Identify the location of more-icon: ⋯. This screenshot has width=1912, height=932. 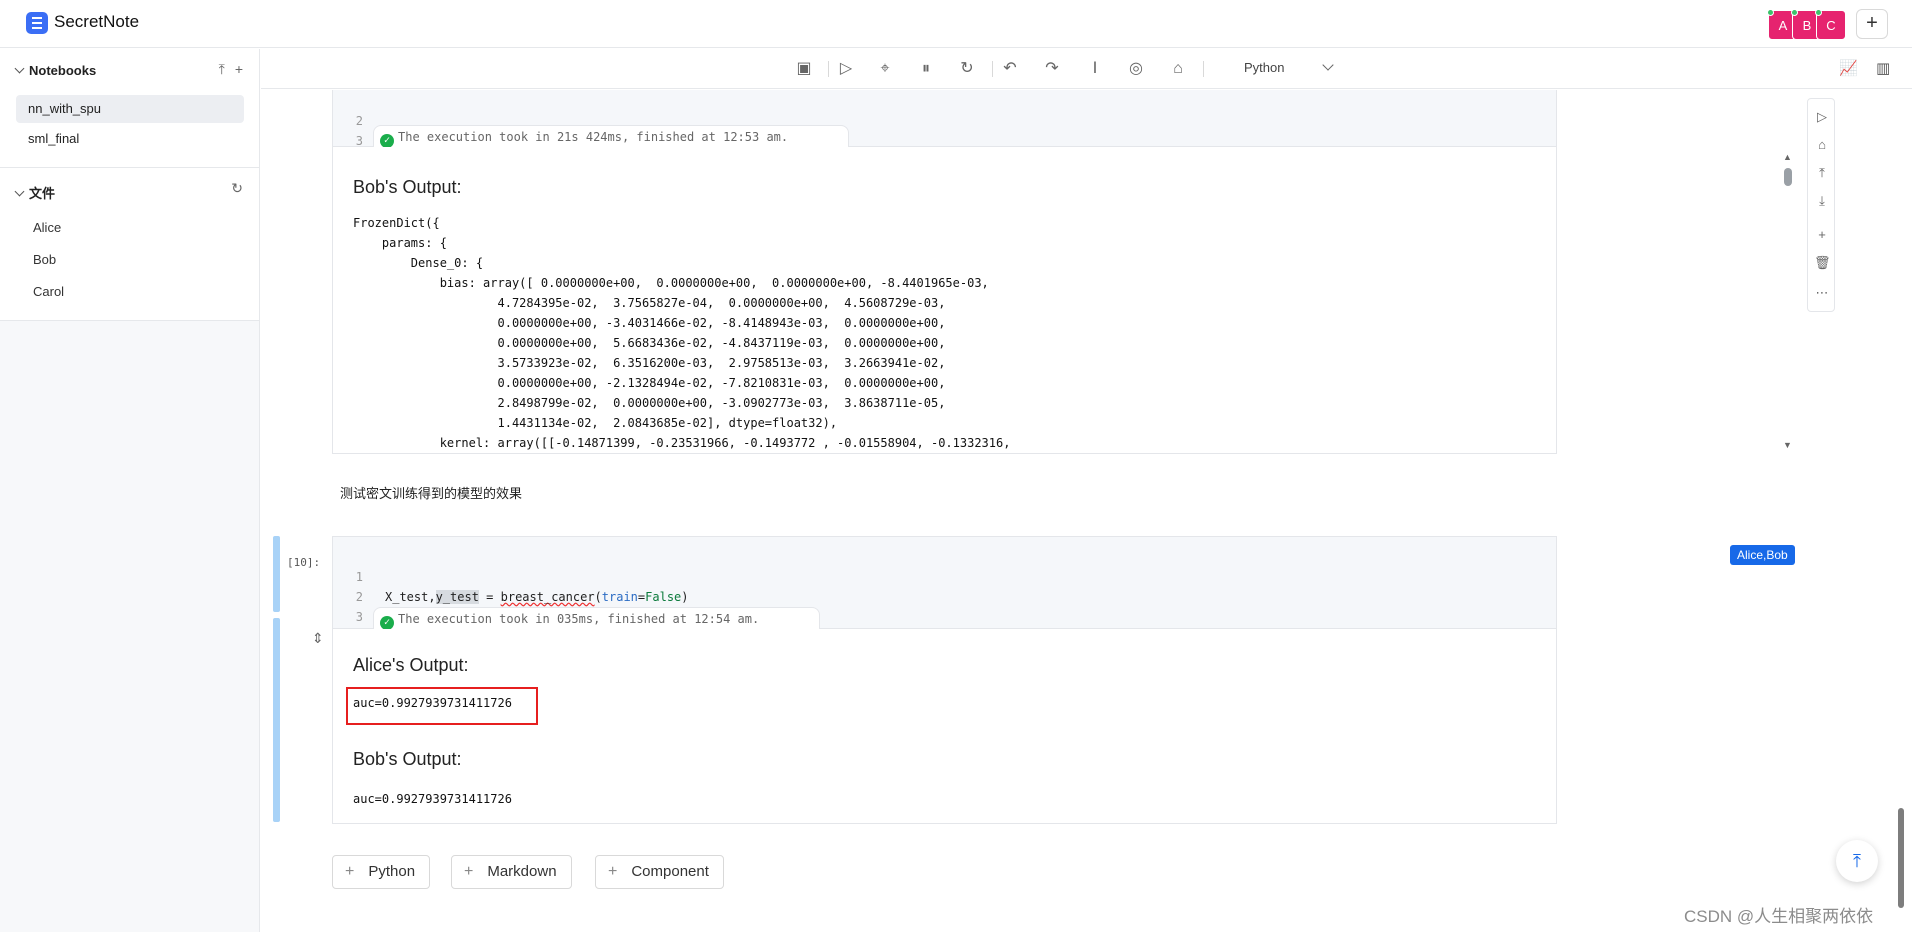
(1822, 293).